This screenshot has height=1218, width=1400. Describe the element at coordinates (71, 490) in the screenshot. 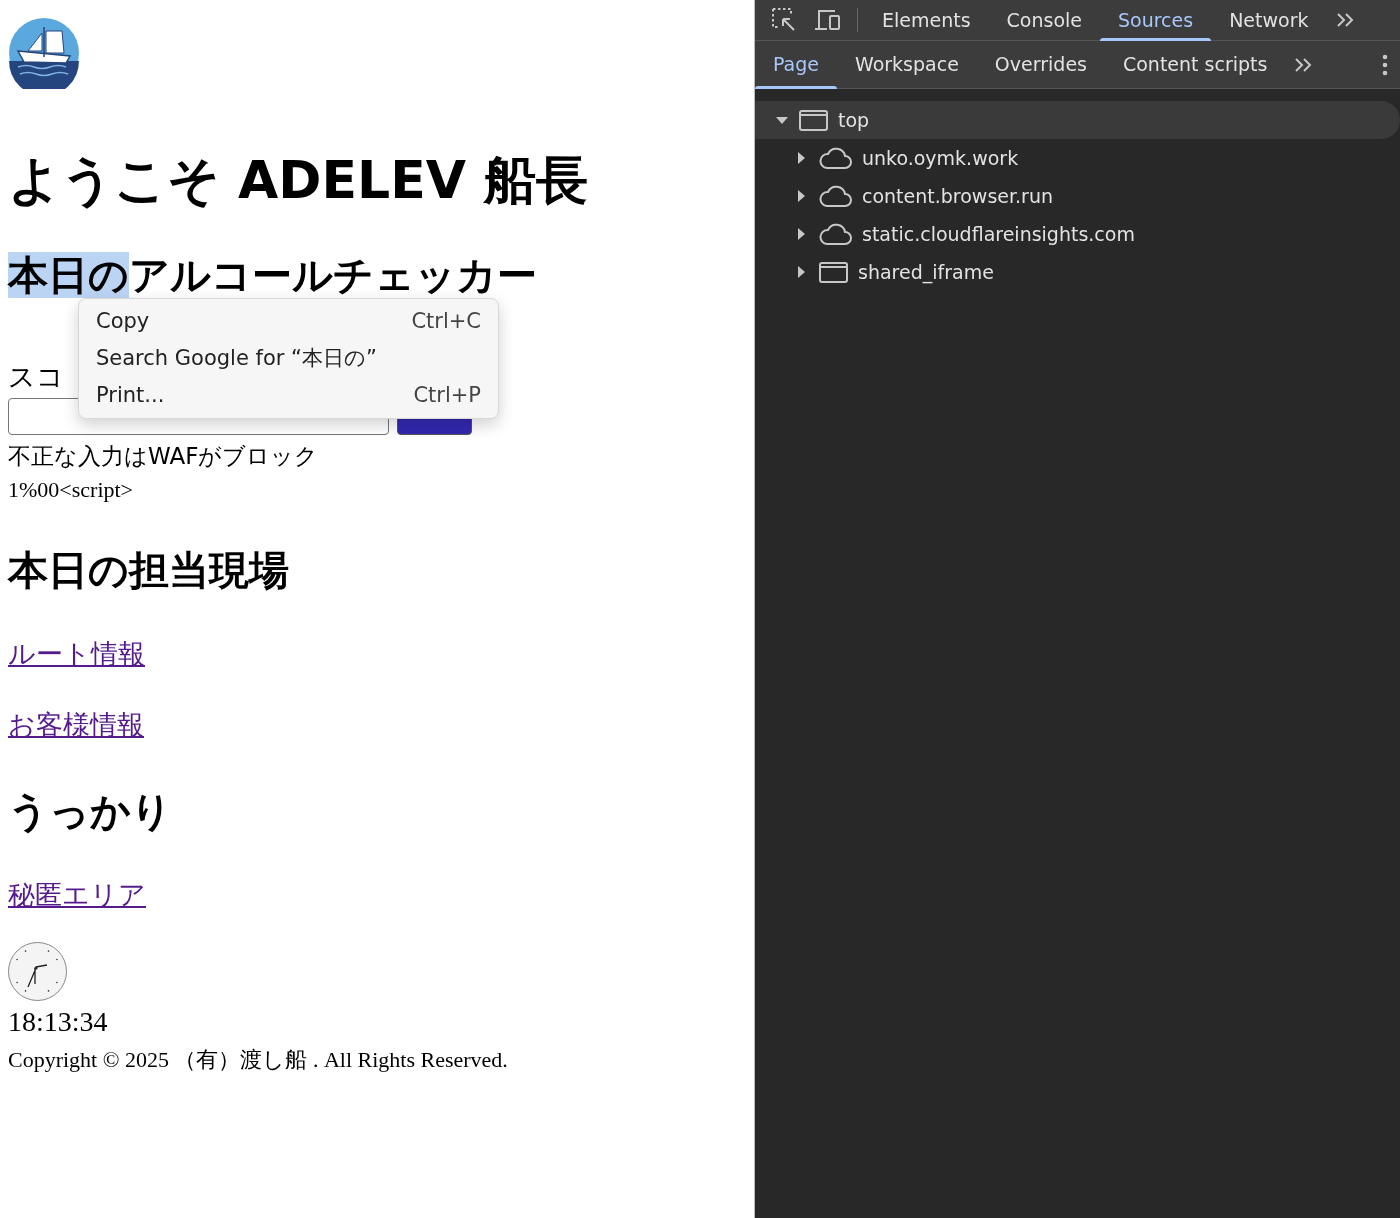

I see `output-text: 1%00<script>` at that location.